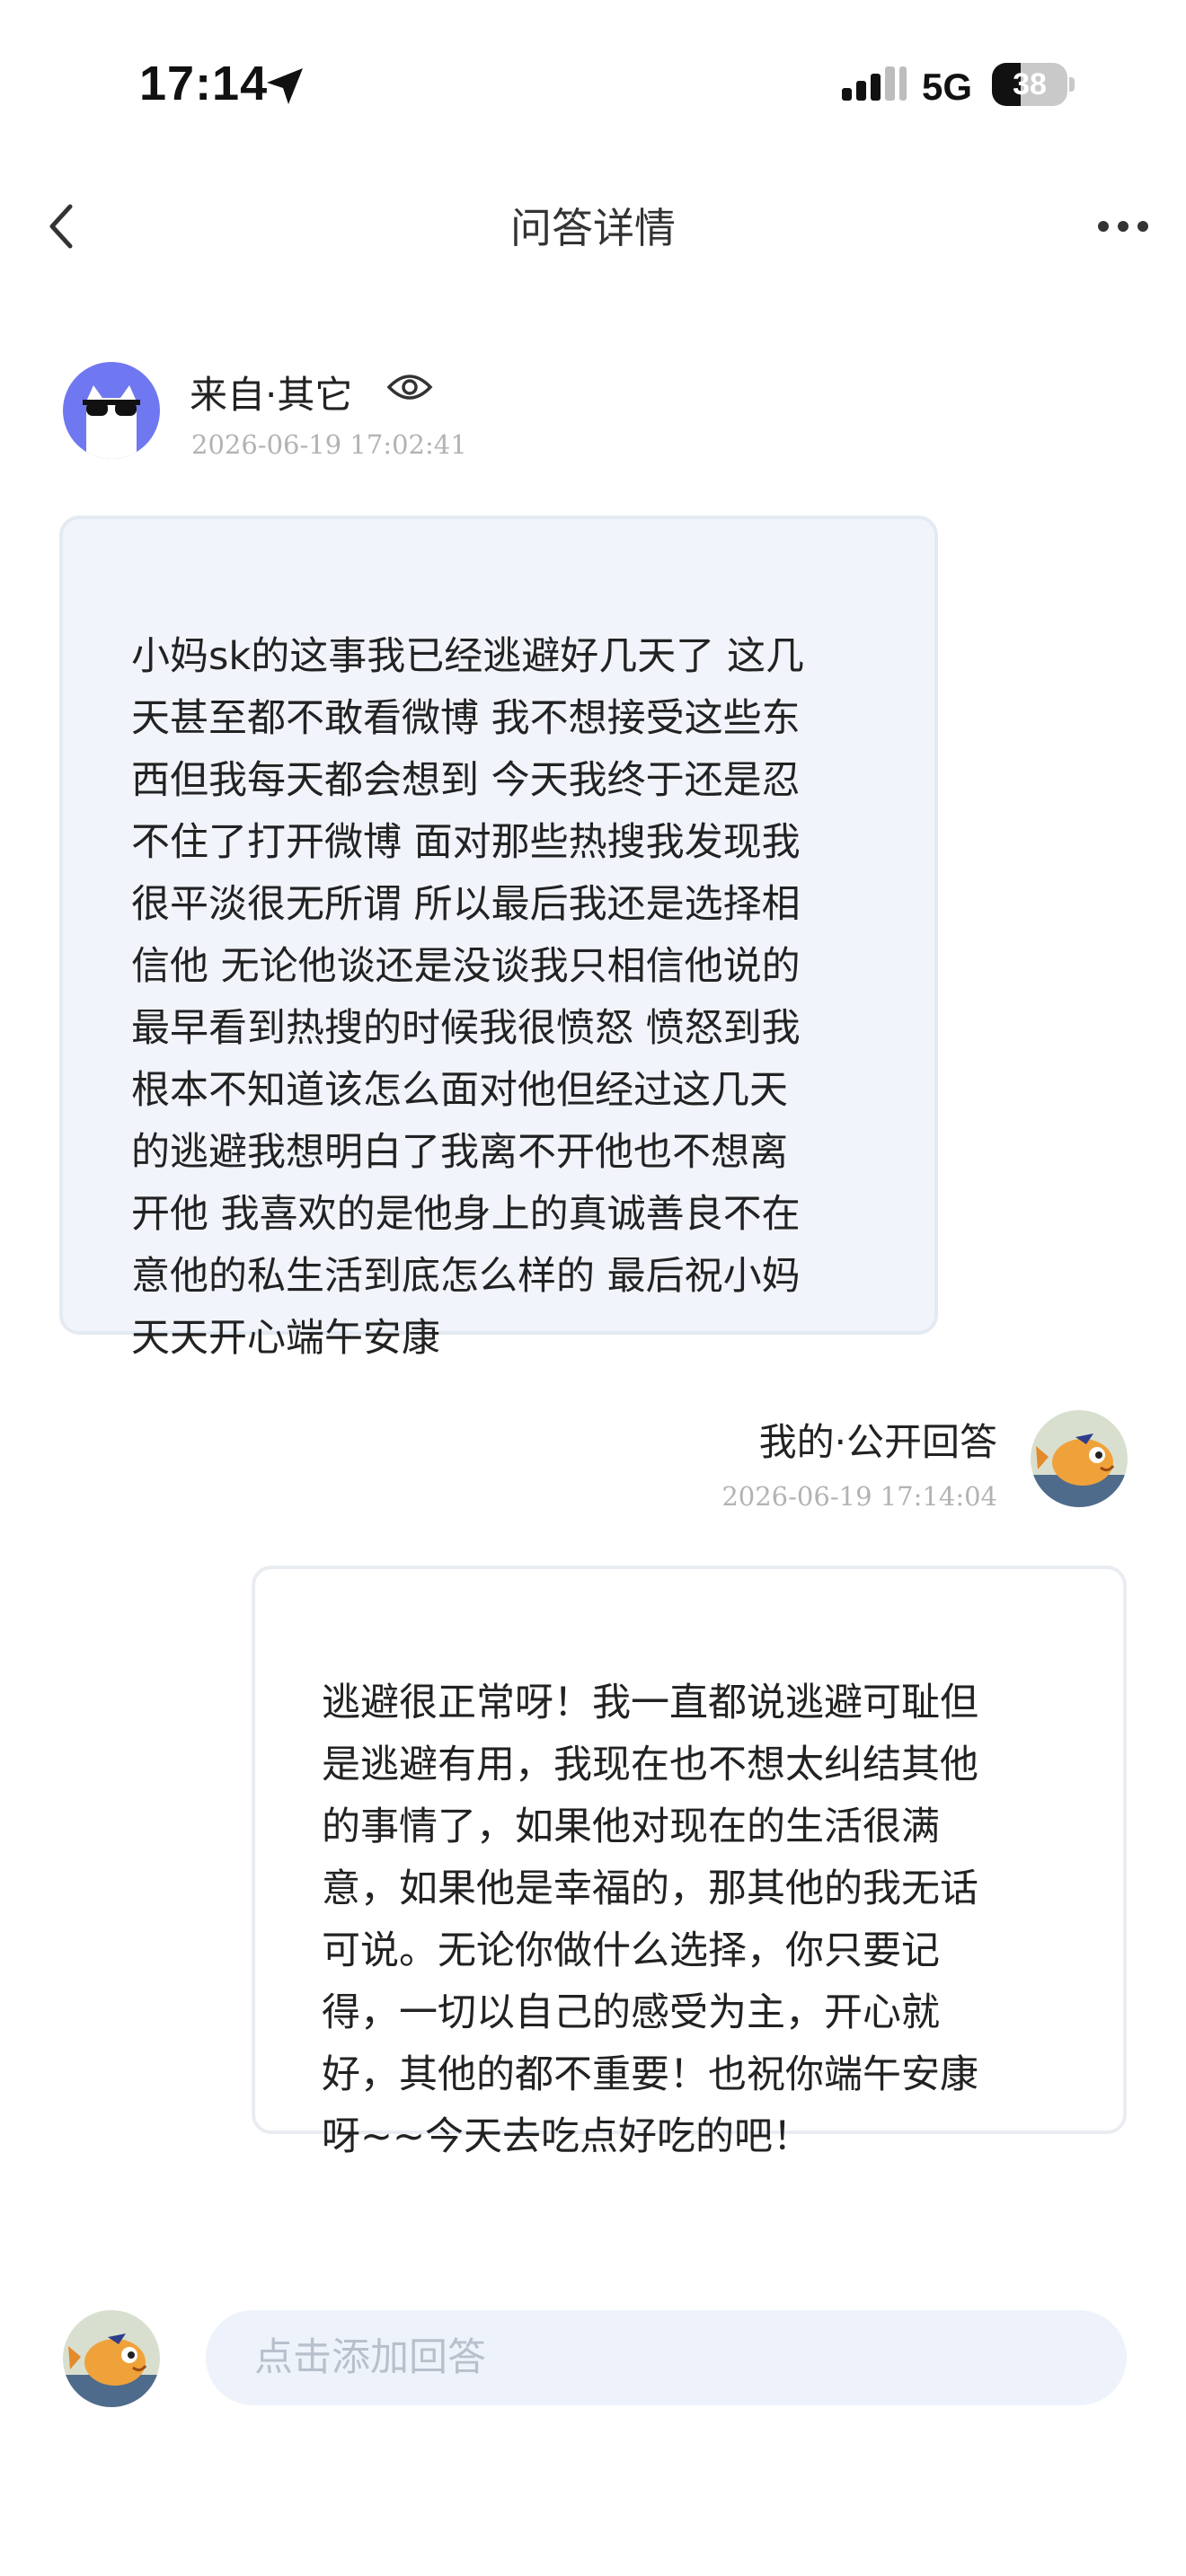  Describe the element at coordinates (467, 656) in the screenshot. I see `question-line: 小妈sk的这事我已经逃避好几天了 这几` at that location.